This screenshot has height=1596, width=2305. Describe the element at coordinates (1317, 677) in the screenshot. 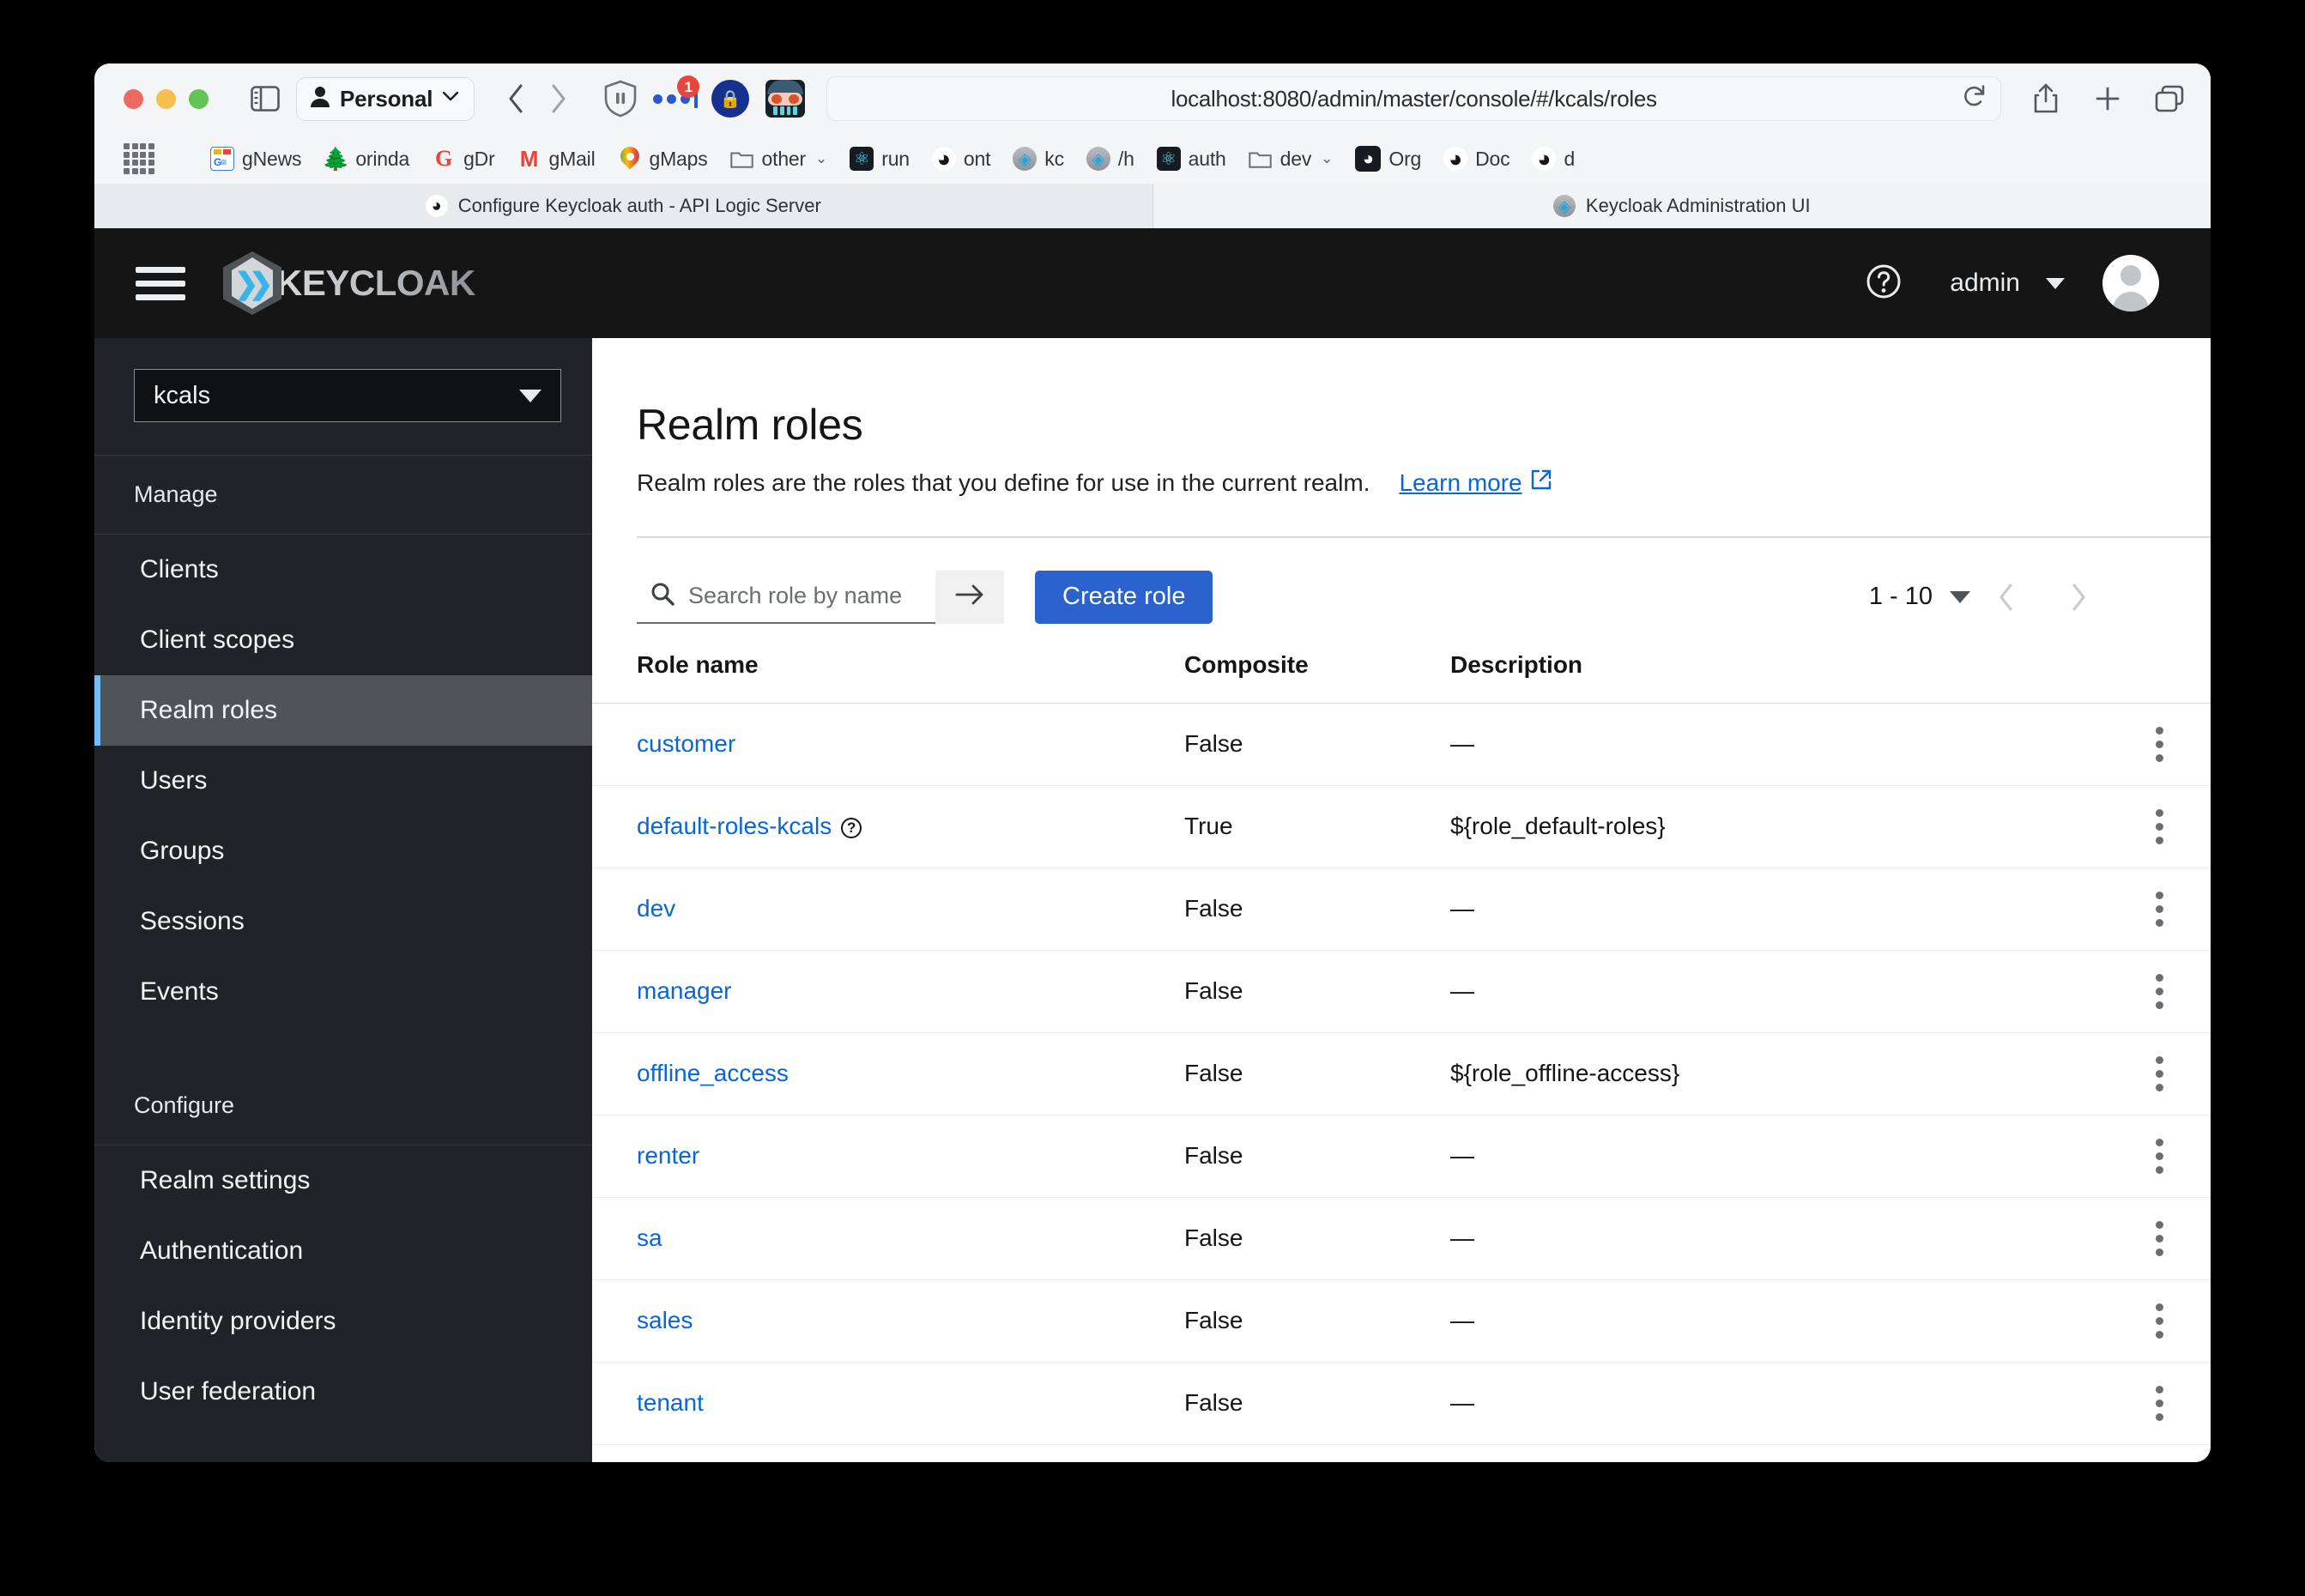

I see `column-header-composite: Composite` at that location.